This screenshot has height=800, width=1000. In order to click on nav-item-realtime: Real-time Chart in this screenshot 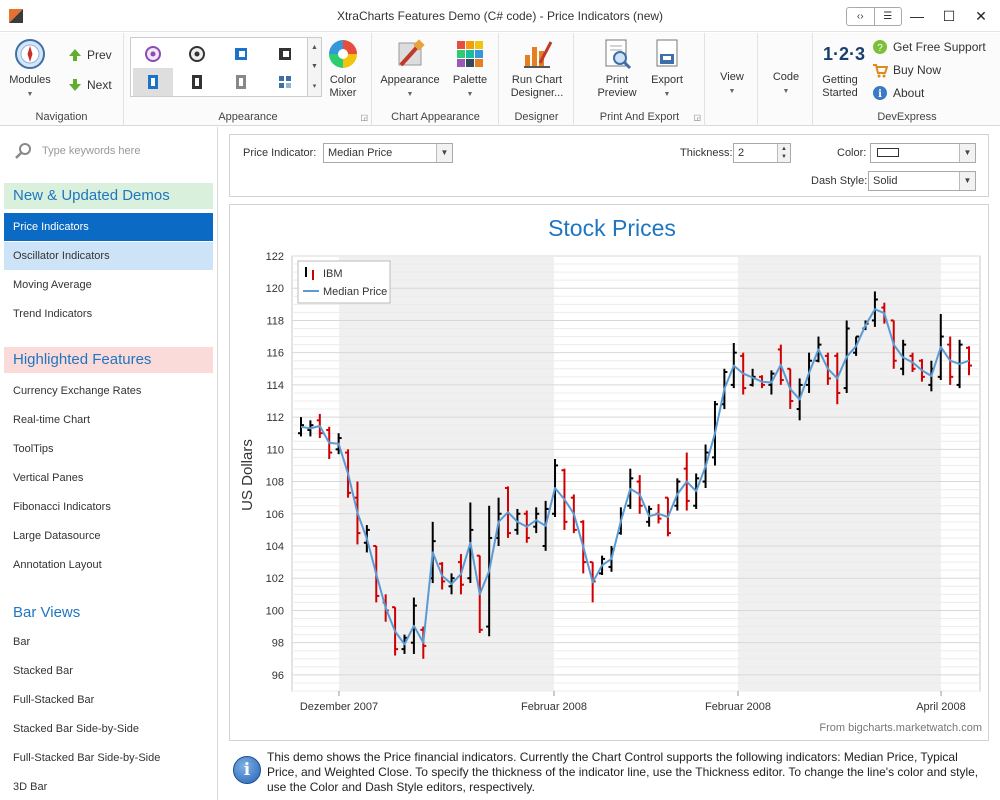, I will do `click(108, 420)`.